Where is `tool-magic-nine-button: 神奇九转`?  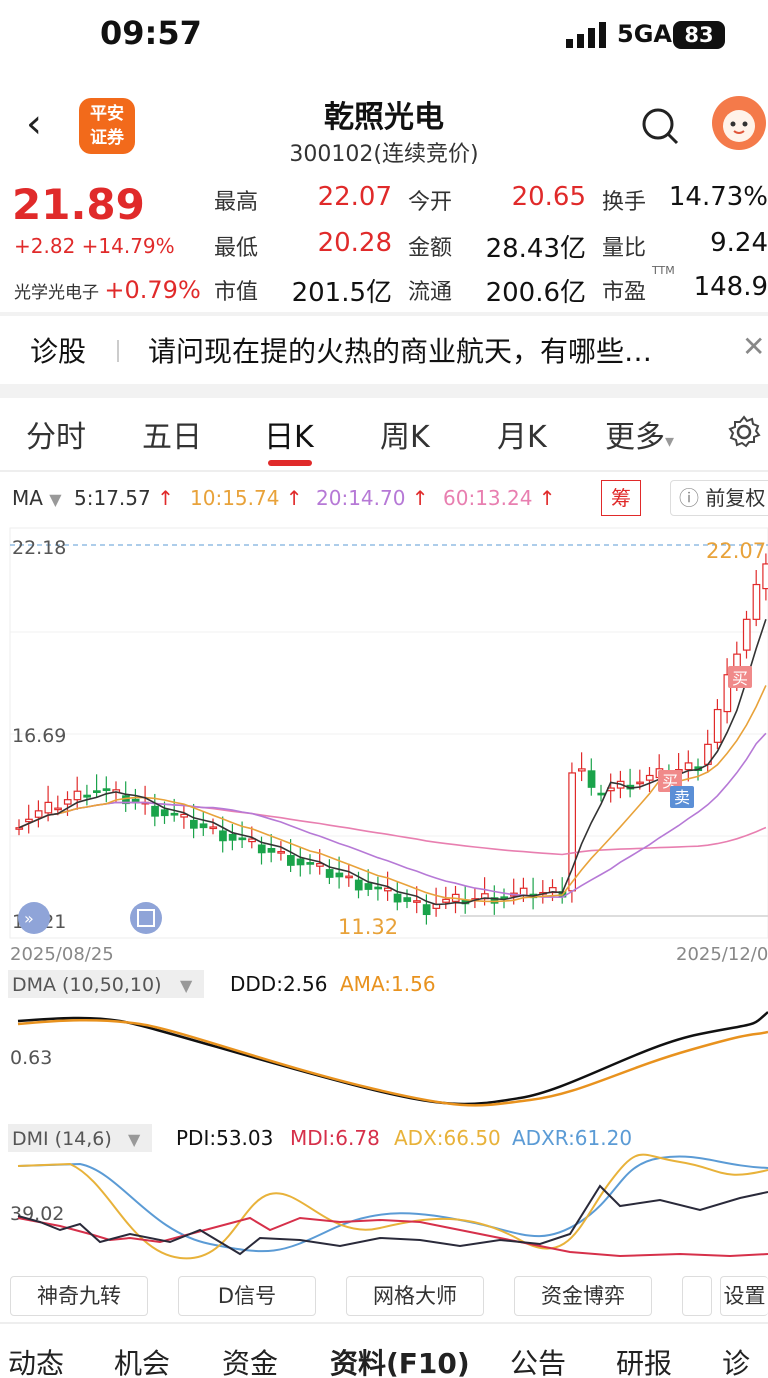
tool-magic-nine-button: 神奇九转 is located at coordinates (79, 1296).